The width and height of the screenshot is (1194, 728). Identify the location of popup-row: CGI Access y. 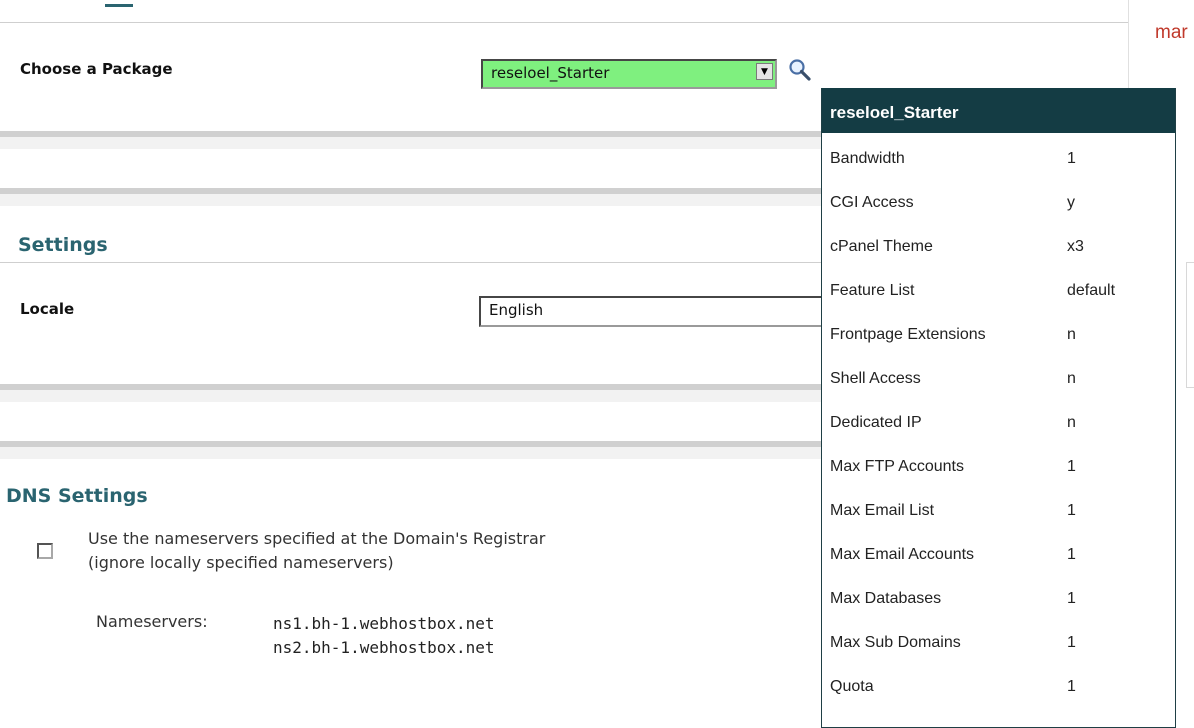
(998, 205).